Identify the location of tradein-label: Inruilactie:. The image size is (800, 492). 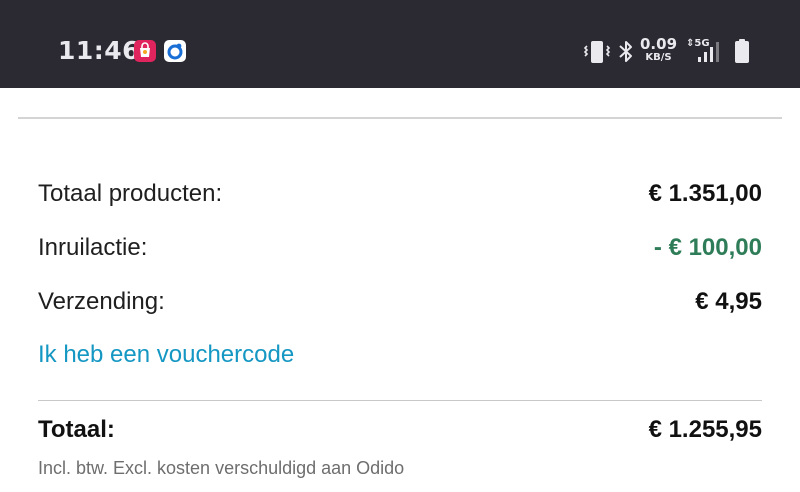
(93, 247).